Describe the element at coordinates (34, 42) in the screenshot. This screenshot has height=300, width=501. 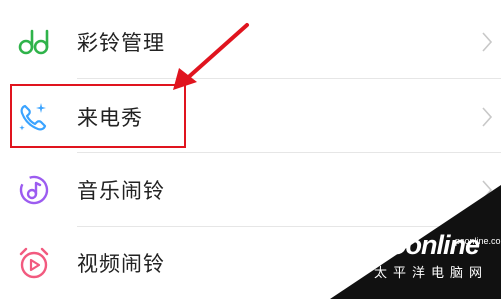
I see `ringback-tone-icon` at that location.